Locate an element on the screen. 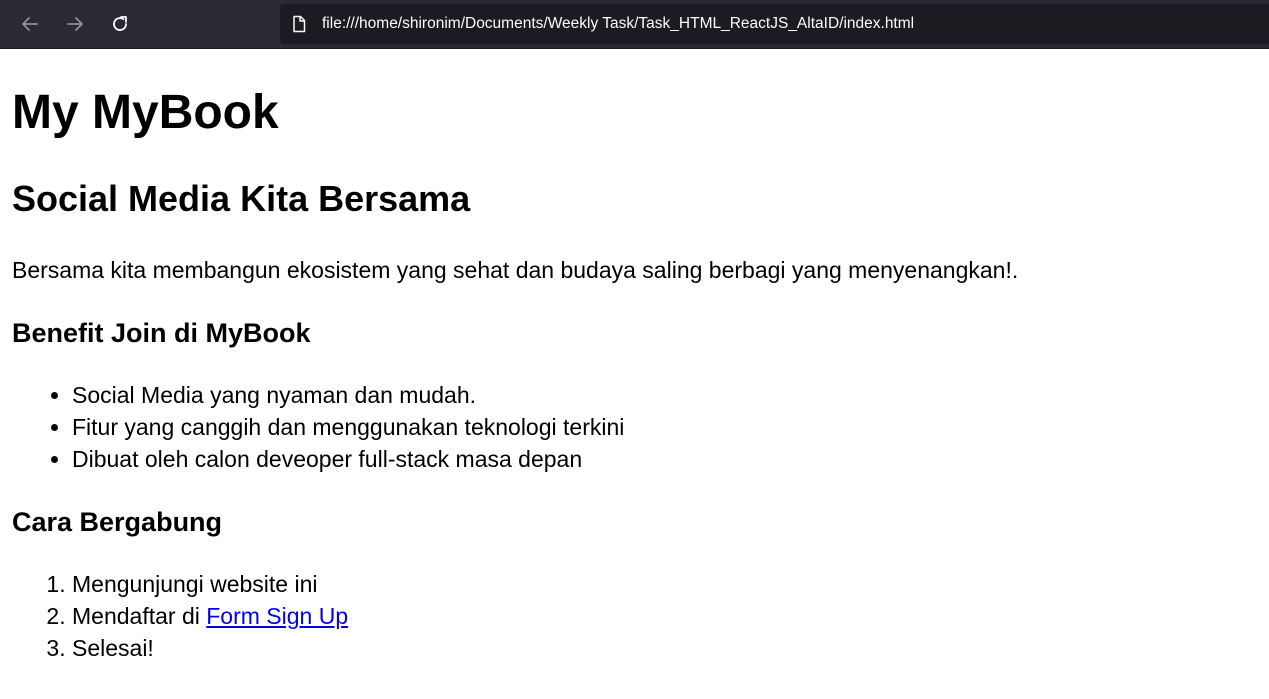  join-step-text: Mengunjungi website ini is located at coordinates (195, 584).